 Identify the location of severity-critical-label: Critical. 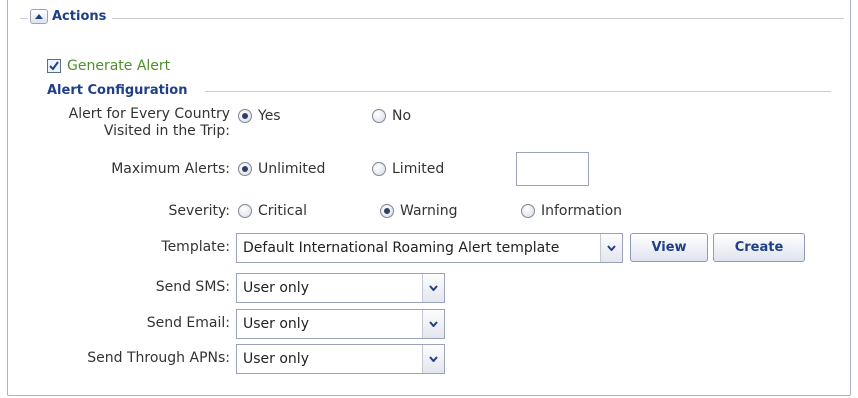
(282, 211).